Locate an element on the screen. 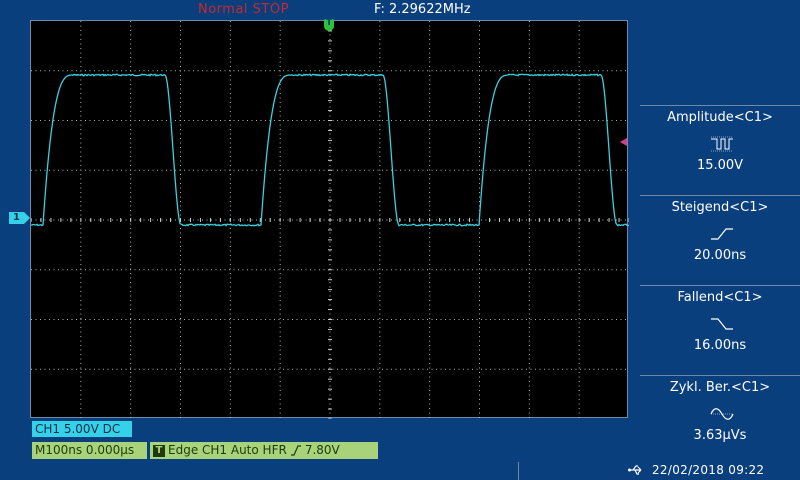 This screenshot has width=800, height=480. measurement-label: Steigend<C1> is located at coordinates (720, 207).